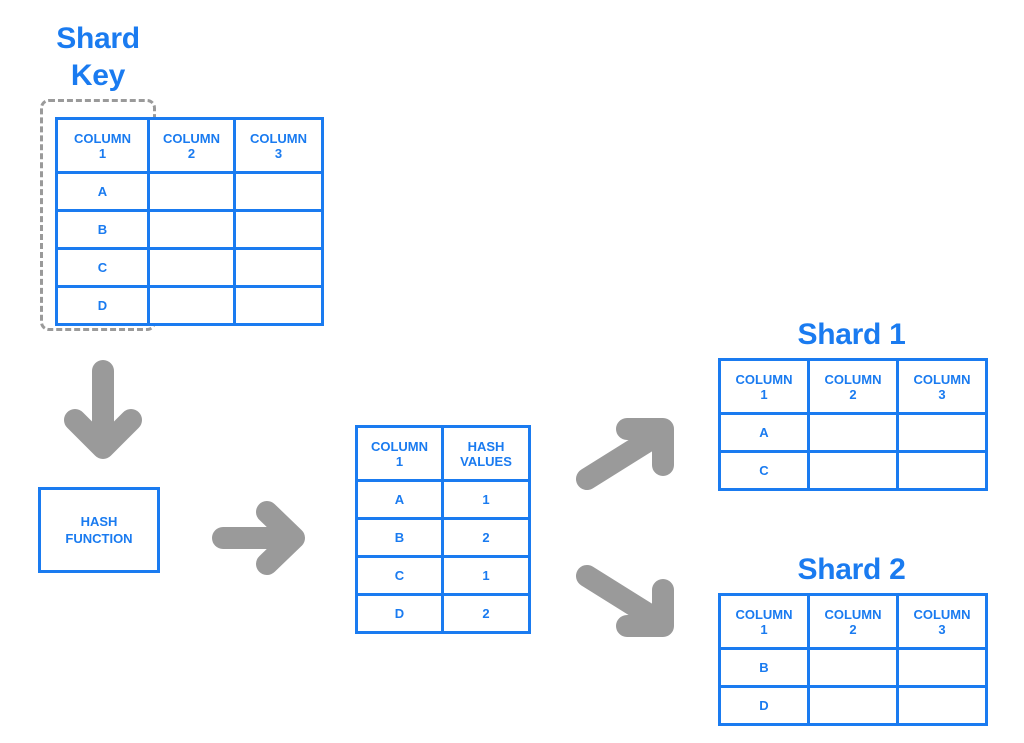 The width and height of the screenshot is (1024, 743). I want to click on source-table-row: A, so click(189, 191).